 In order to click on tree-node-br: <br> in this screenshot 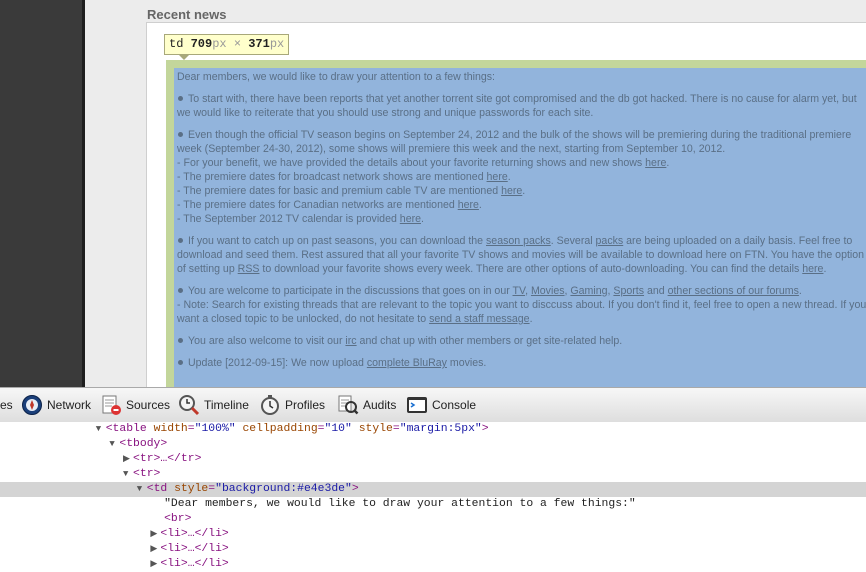, I will do `click(433, 519)`.